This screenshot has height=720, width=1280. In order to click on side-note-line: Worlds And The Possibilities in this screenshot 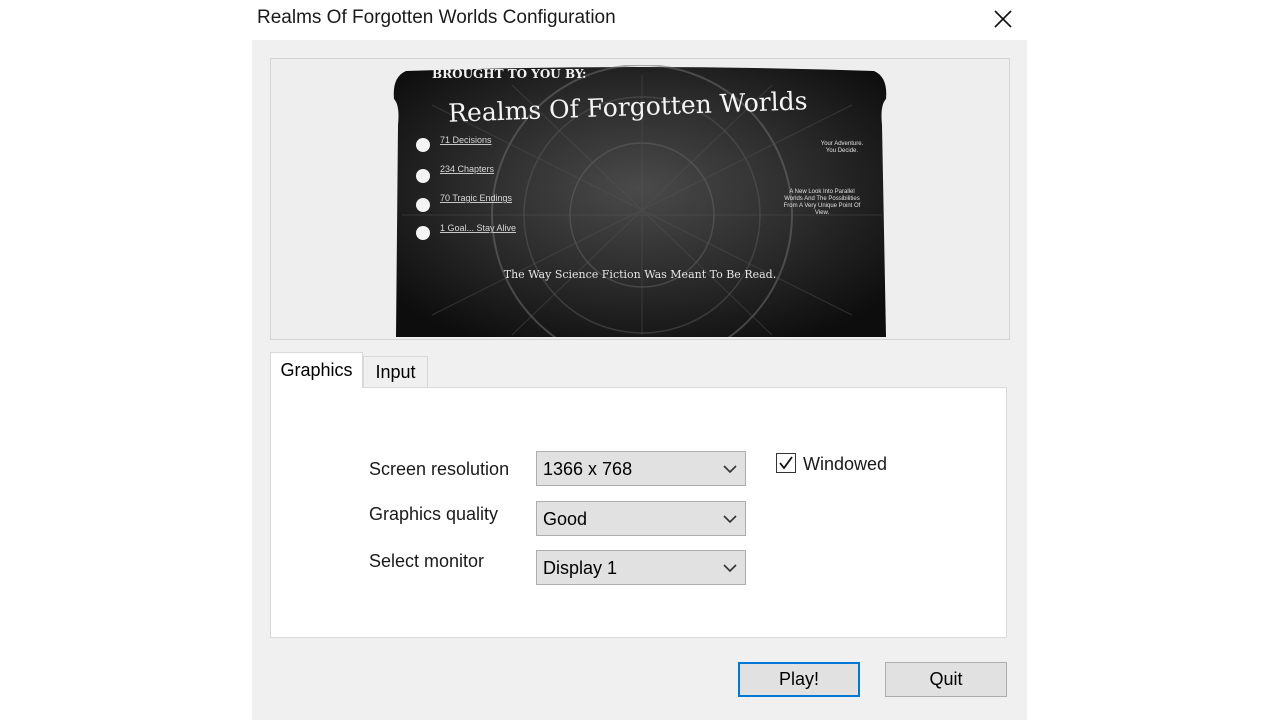, I will do `click(821, 199)`.